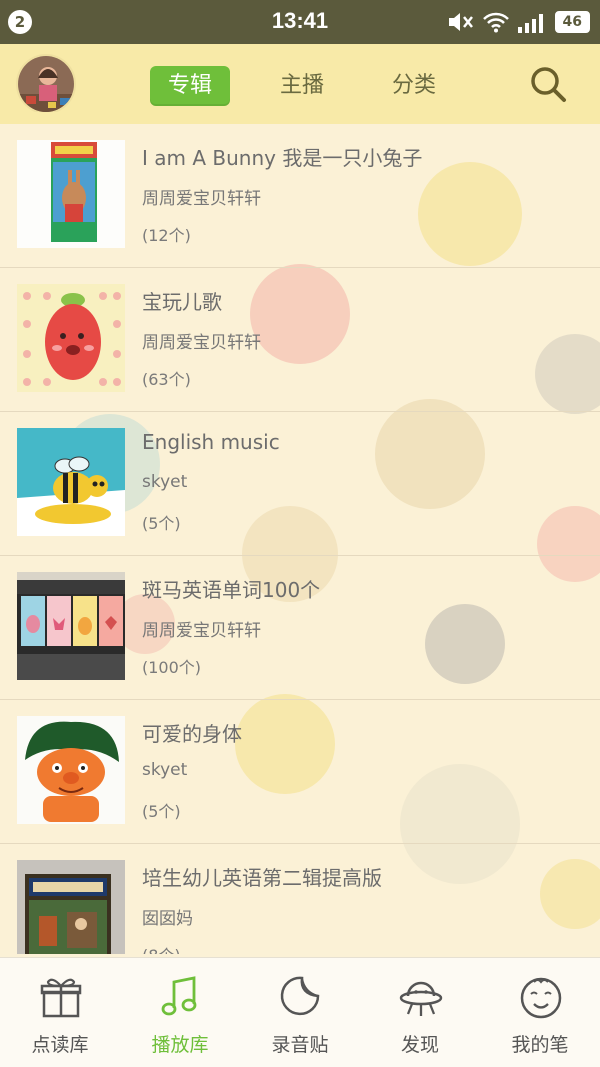 This screenshot has height=1067, width=600. What do you see at coordinates (231, 590) in the screenshot?
I see `album-title: 斑马英语单词100个` at bounding box center [231, 590].